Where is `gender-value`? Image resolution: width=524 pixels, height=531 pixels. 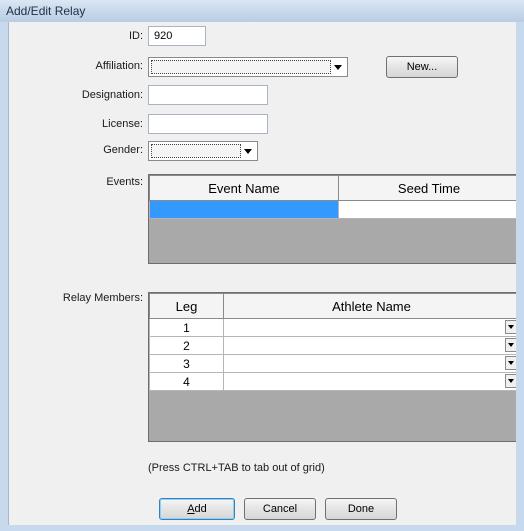
gender-value is located at coordinates (196, 151).